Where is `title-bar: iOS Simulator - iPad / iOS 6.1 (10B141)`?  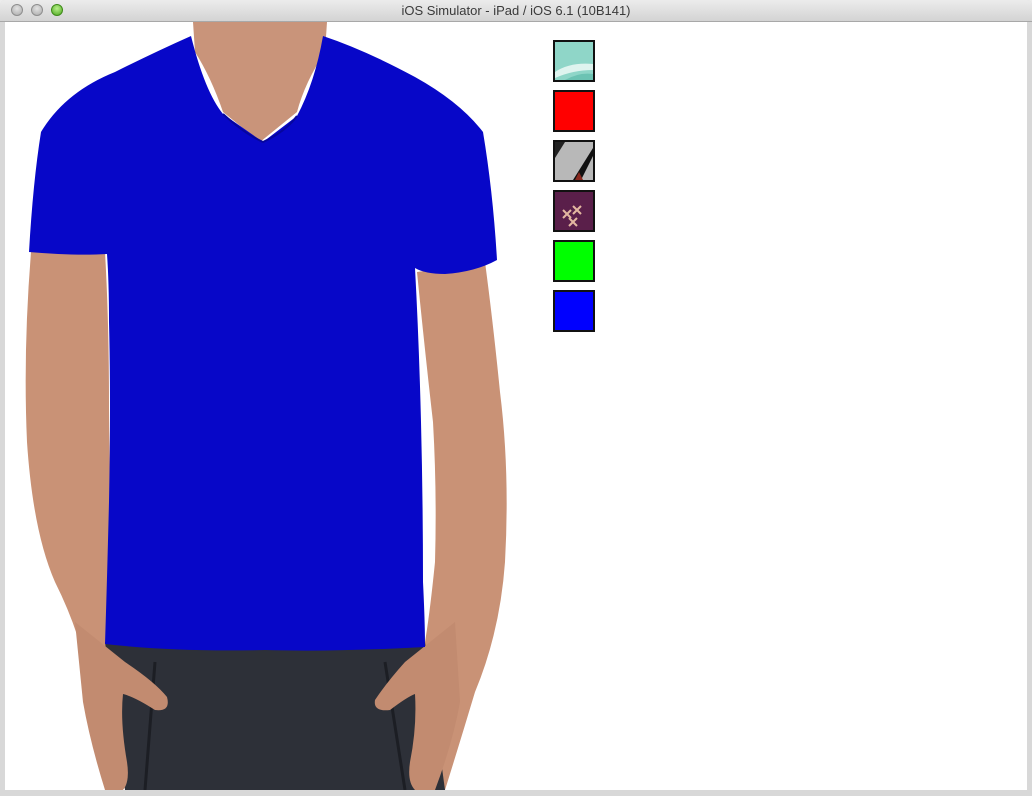
title-bar: iOS Simulator - iPad / iOS 6.1 (10B141) is located at coordinates (516, 11).